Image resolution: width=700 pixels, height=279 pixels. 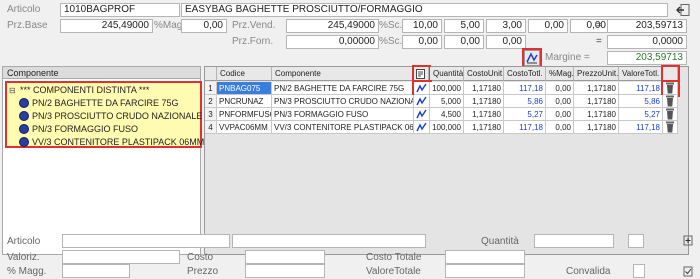 I want to click on table-cell-valore-totl: 5,27, so click(x=641, y=114).